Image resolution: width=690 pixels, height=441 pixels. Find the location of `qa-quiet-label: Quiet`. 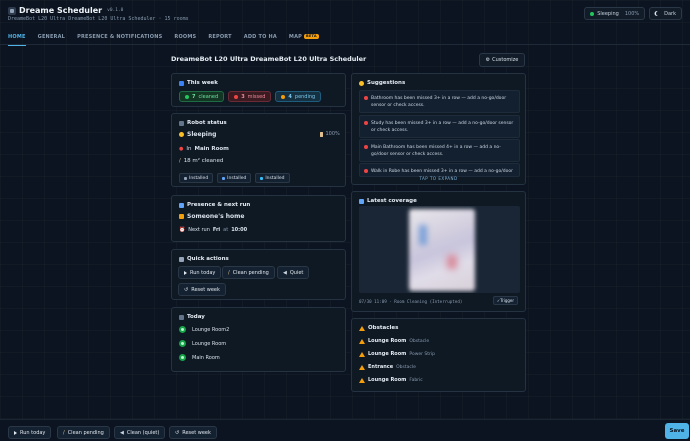

qa-quiet-label: Quiet is located at coordinates (296, 272).